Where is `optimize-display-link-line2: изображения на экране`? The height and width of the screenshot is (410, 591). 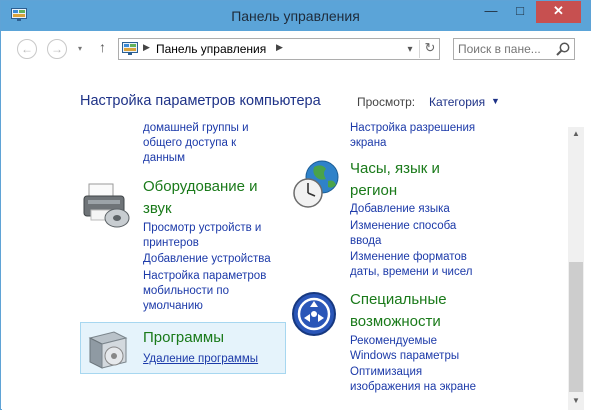
optimize-display-link-line2: изображения на экране is located at coordinates (413, 387).